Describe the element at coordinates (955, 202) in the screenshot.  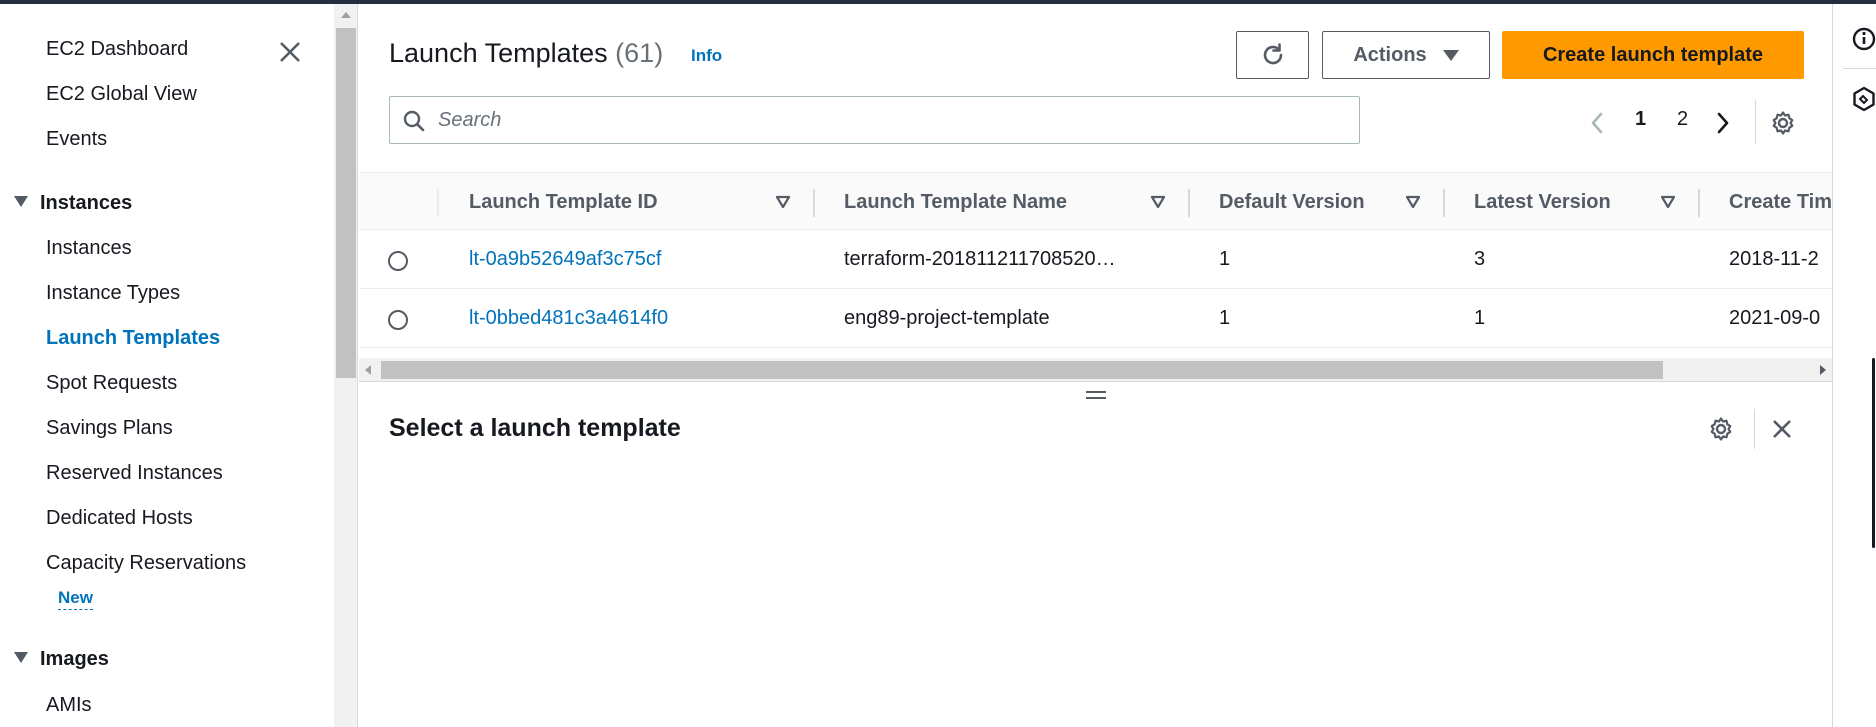
I see `column-header-launch-template-name: Launch Template Name` at that location.